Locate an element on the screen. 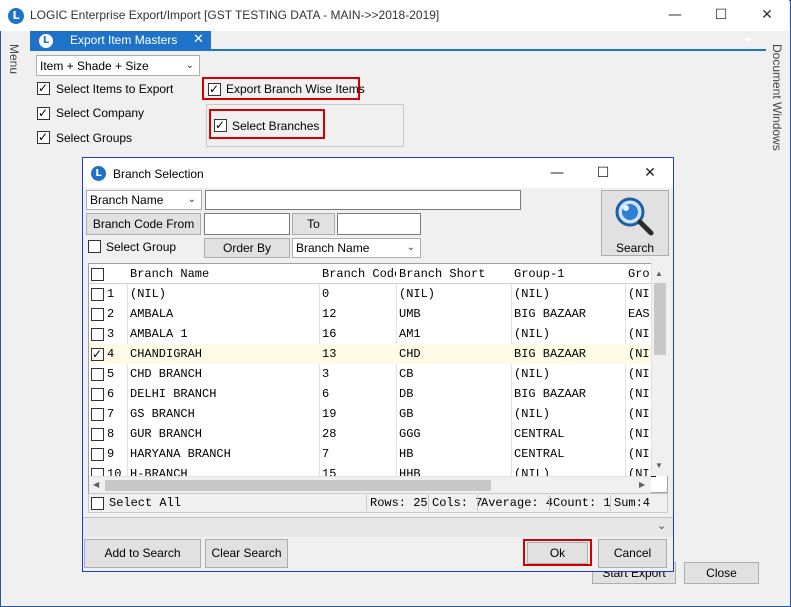 The height and width of the screenshot is (607, 791). table-row: 3 AMBALA 1 16 AM1 (NIL) (NIL is located at coordinates (373, 334).